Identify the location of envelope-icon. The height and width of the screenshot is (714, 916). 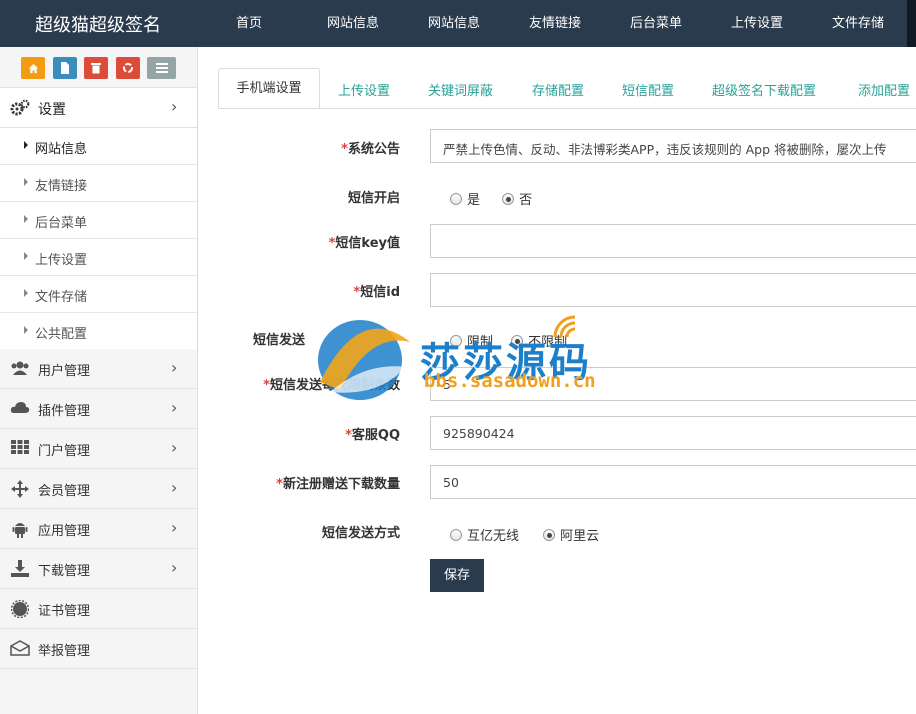
(20, 649).